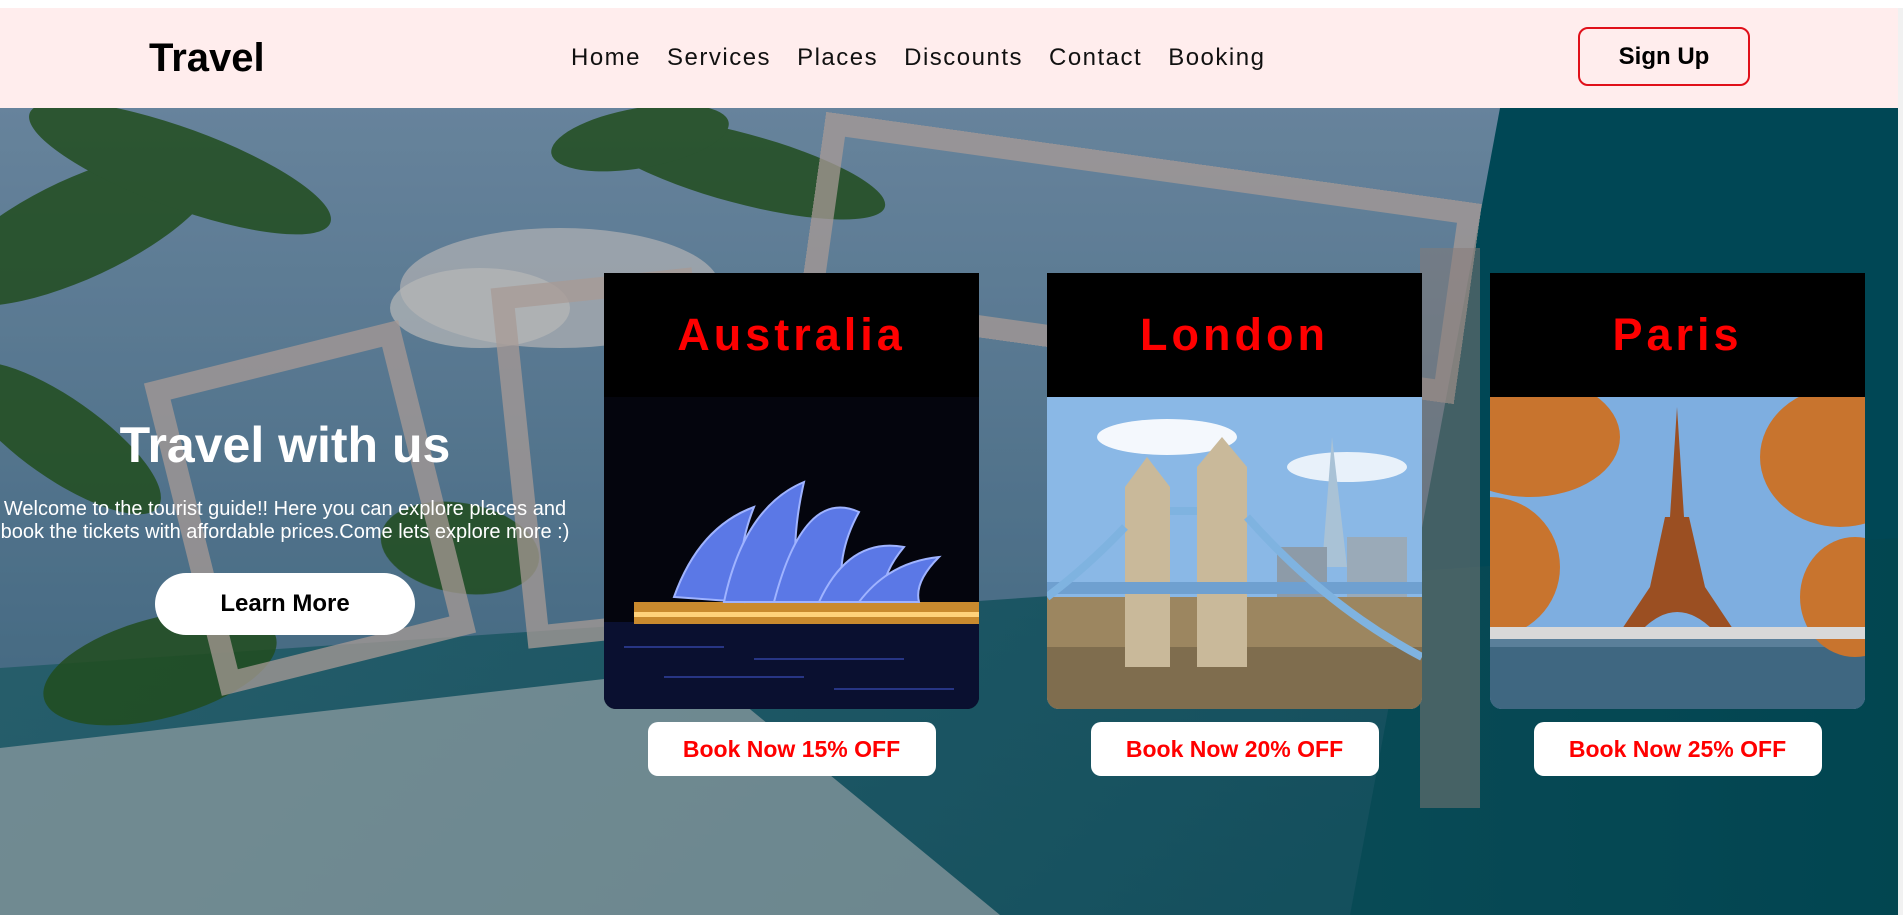 The width and height of the screenshot is (1903, 915). What do you see at coordinates (285, 445) in the screenshot?
I see `hero-title: Travel with us` at bounding box center [285, 445].